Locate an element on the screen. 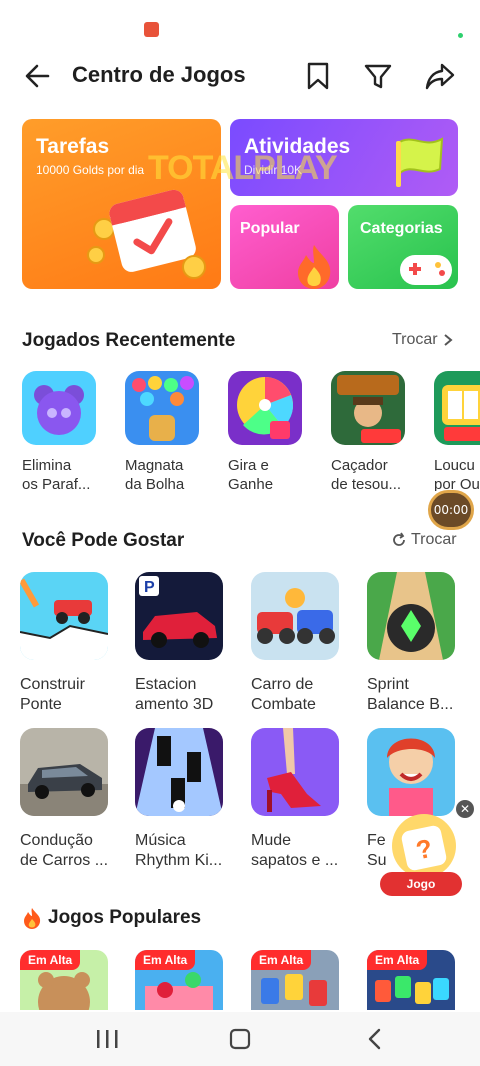  game-thumb-bridge-icon is located at coordinates (63, 616).